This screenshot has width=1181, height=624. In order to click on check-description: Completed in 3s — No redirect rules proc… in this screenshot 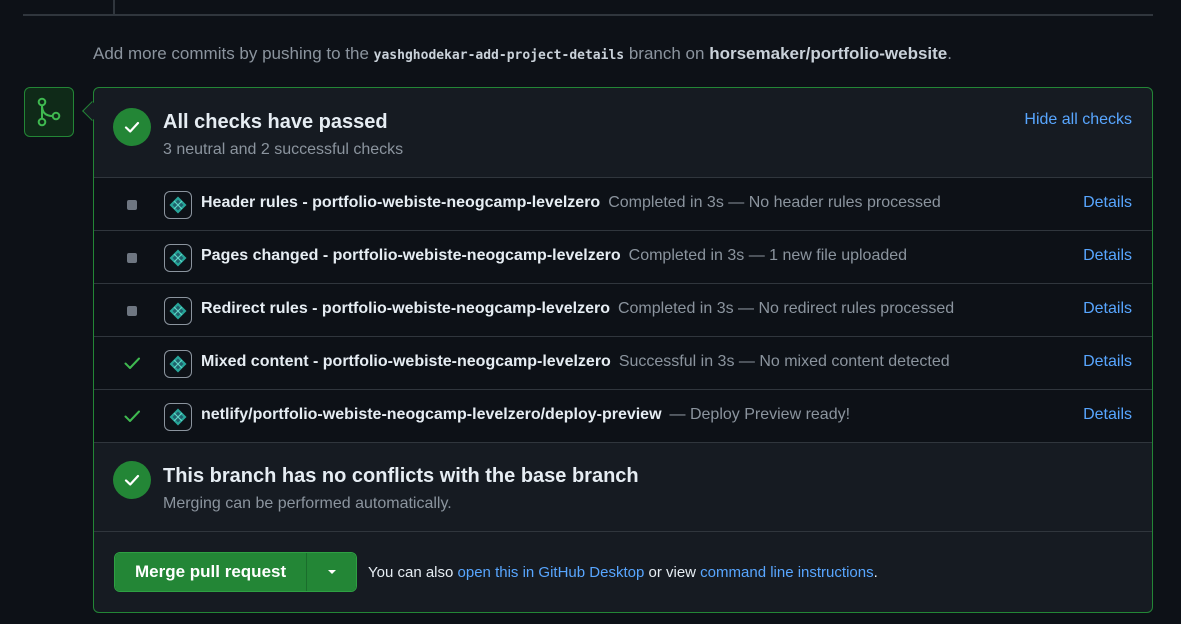, I will do `click(786, 308)`.